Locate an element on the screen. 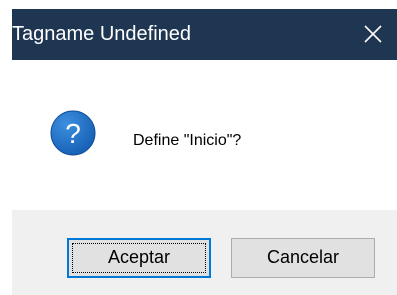 The image size is (397, 295). accept-button-label: Aceptar is located at coordinates (139, 257).